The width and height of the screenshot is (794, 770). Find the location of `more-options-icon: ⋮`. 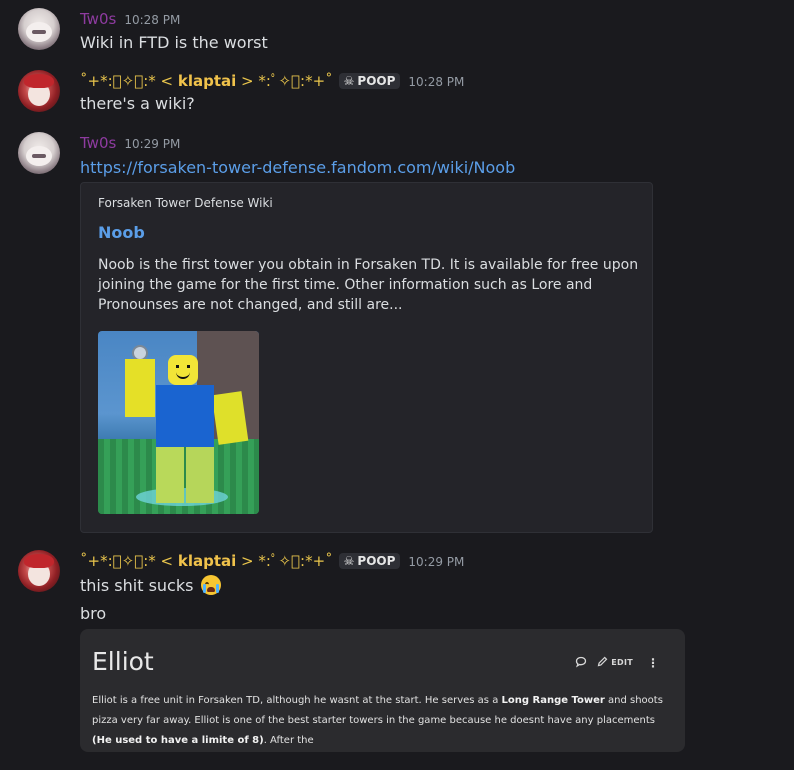

more-options-icon: ⋮ is located at coordinates (653, 662).